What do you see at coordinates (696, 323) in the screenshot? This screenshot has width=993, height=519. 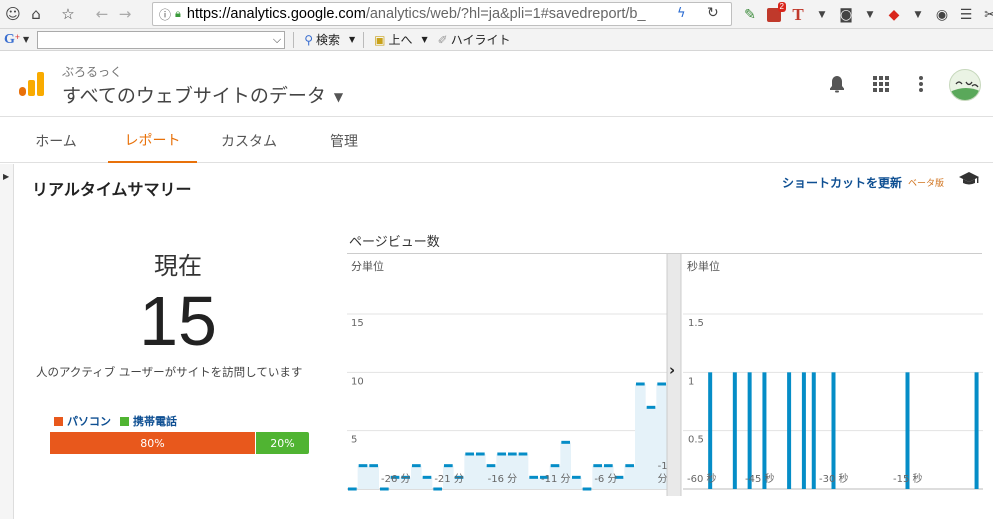 I see `second-y-tick-label: 1.5` at bounding box center [696, 323].